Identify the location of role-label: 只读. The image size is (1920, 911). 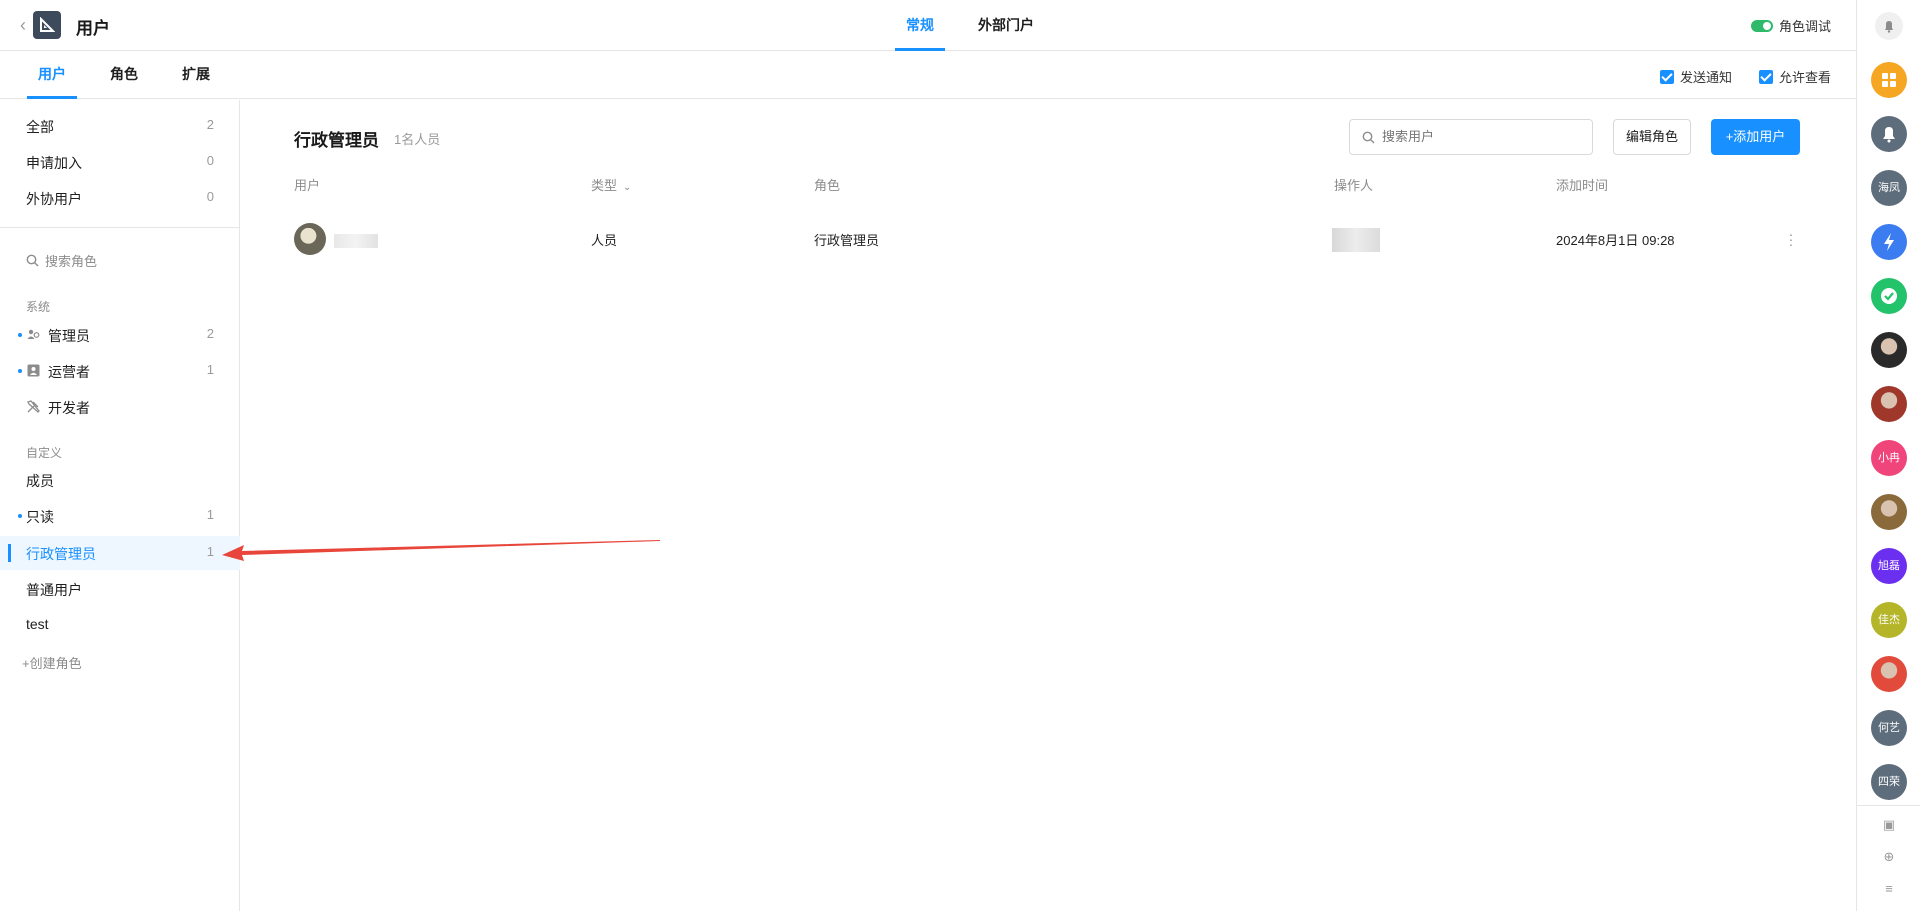
(40, 517).